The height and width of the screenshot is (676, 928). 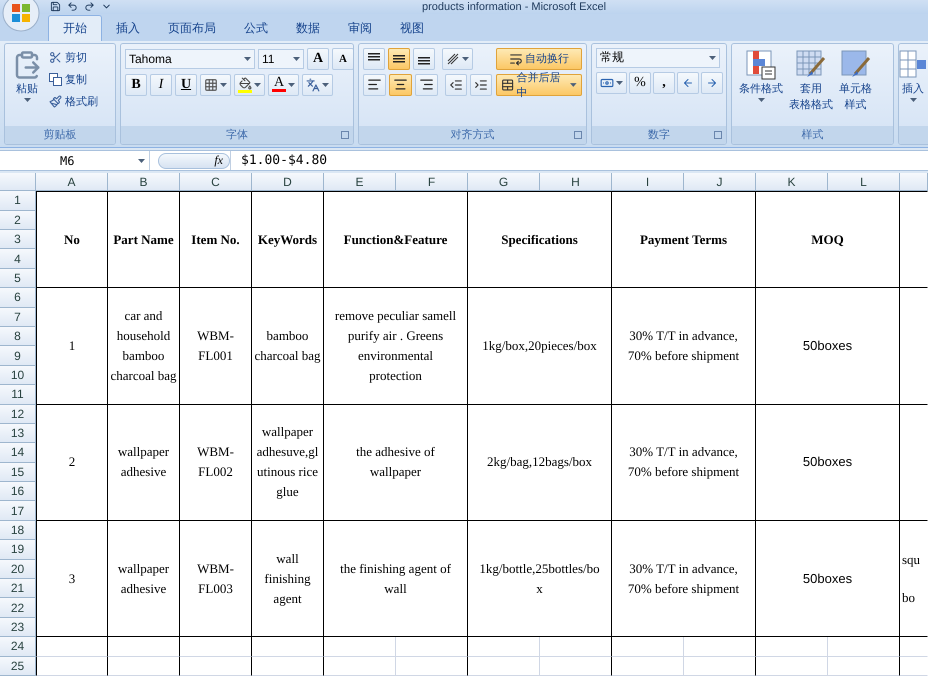 What do you see at coordinates (913, 65) in the screenshot?
I see `grid-arrow-icon` at bounding box center [913, 65].